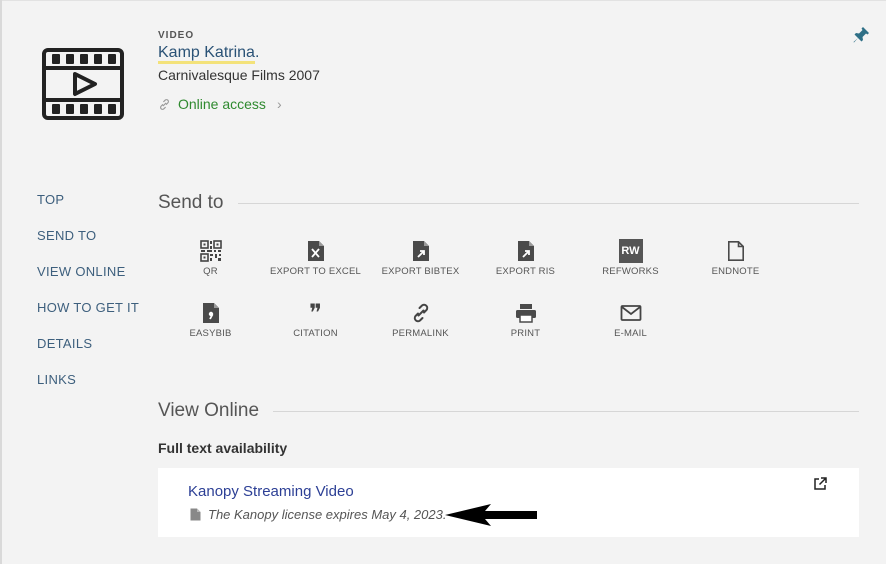 Image resolution: width=886 pixels, height=564 pixels. What do you see at coordinates (525, 271) in the screenshot?
I see `export-ris-label: EXPORT RIS` at bounding box center [525, 271].